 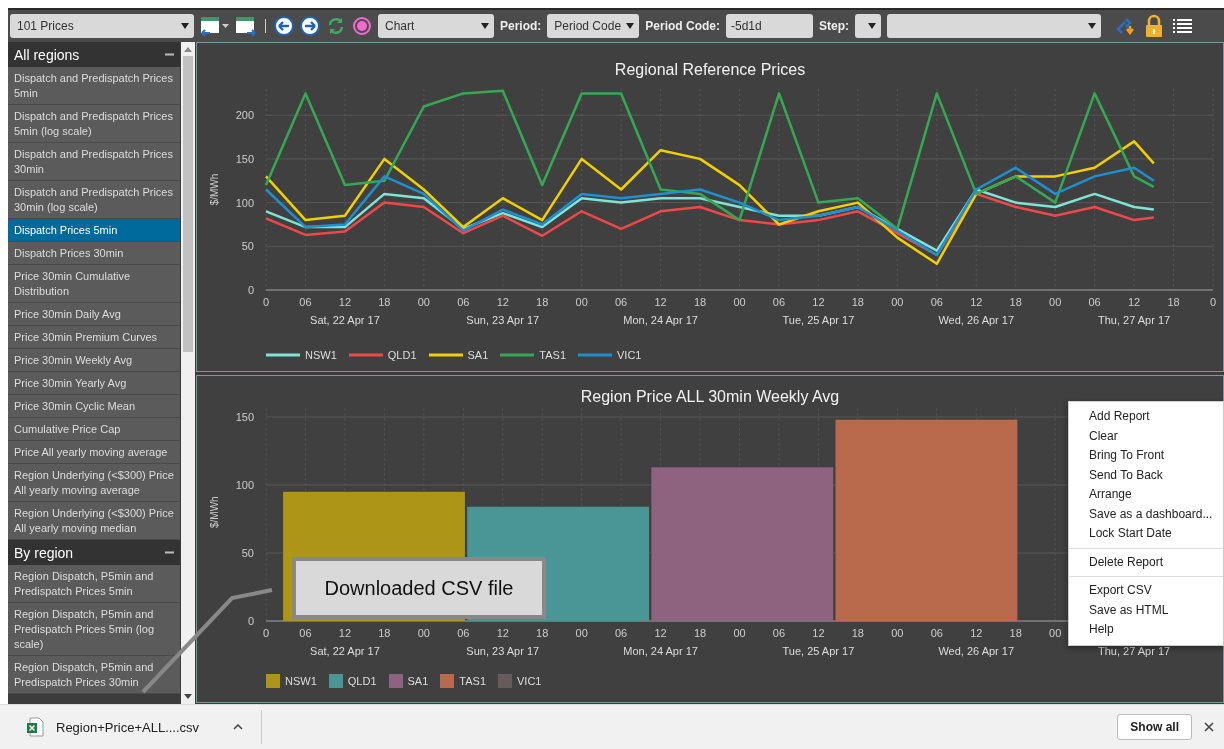 What do you see at coordinates (310, 26) in the screenshot?
I see `forward-icon` at bounding box center [310, 26].